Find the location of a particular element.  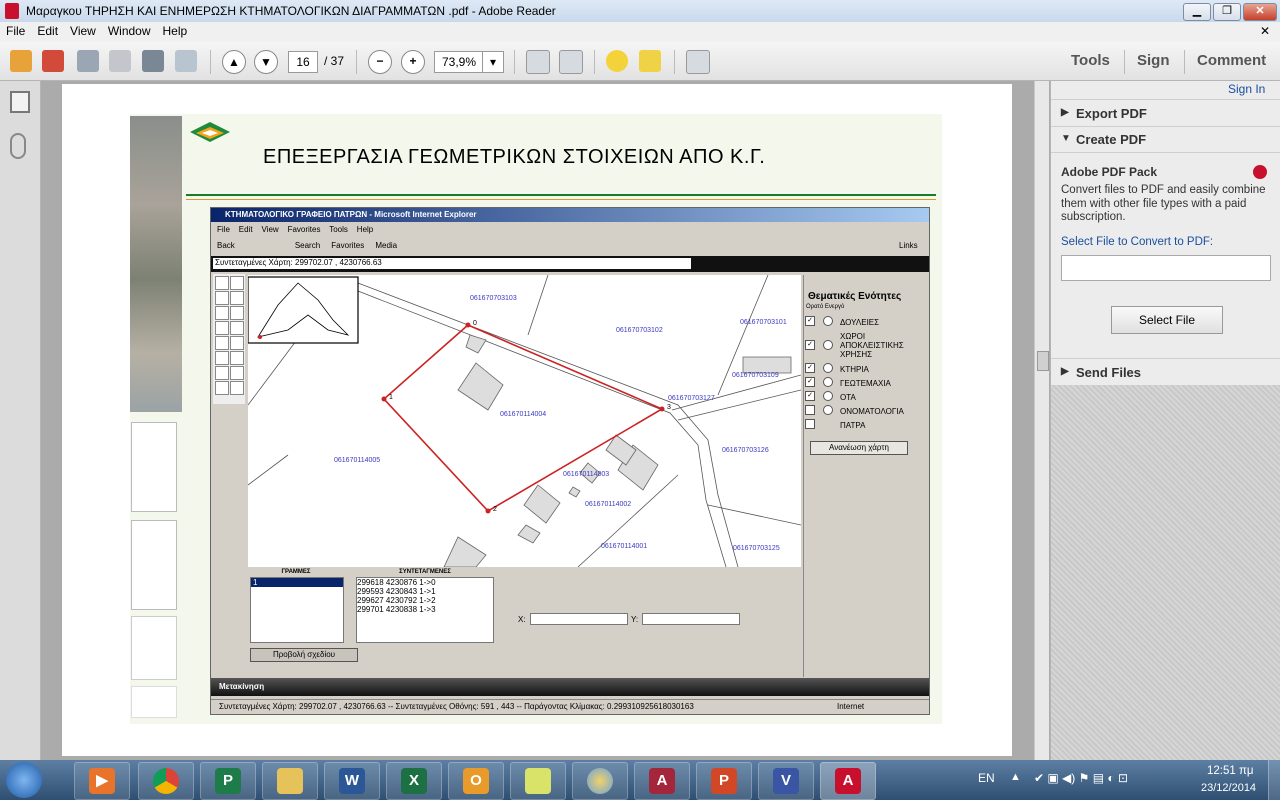

sticky-notes-icon is located at coordinates (538, 781).